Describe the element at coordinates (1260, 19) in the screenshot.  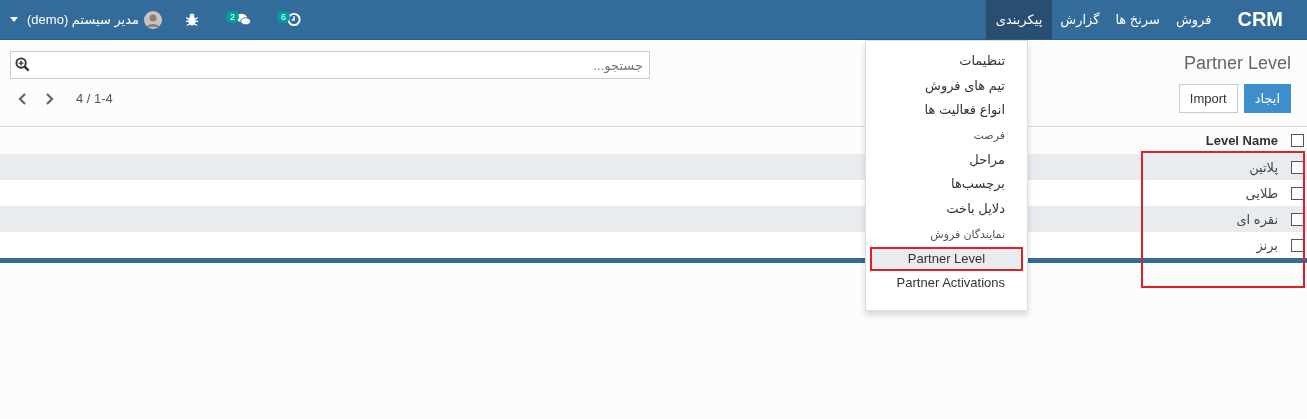
I see `app-brand: CRM` at that location.